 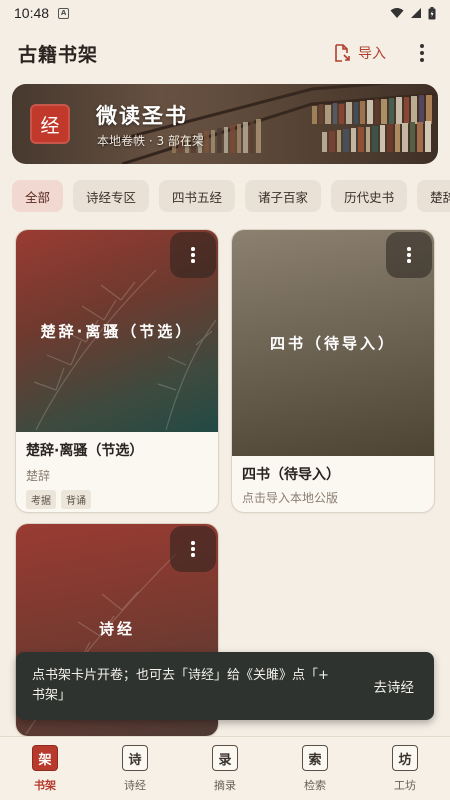 What do you see at coordinates (369, 196) in the screenshot?
I see `chip-lidai-shishu: 历代史书` at bounding box center [369, 196].